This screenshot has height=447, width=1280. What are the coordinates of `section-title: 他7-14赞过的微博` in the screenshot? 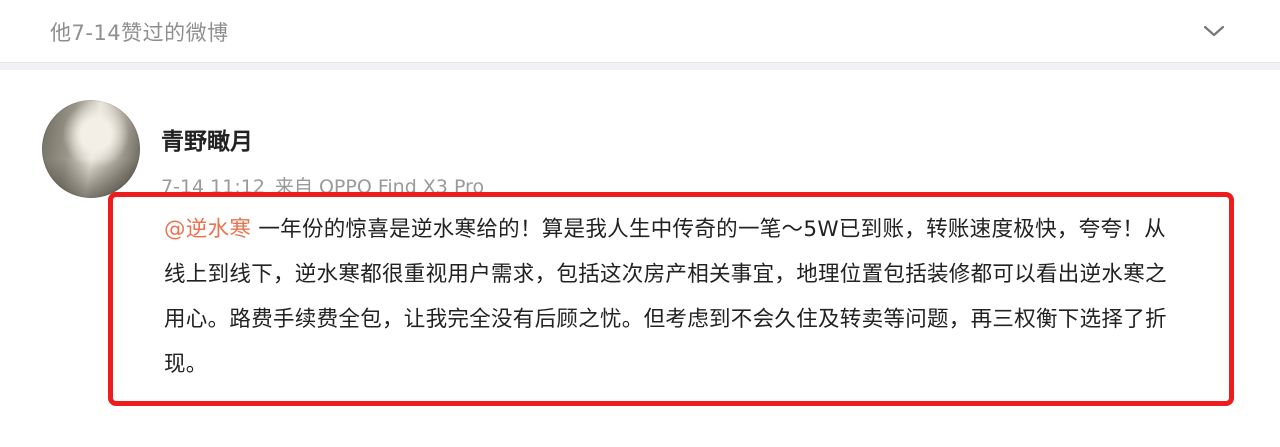 It's located at (139, 33).